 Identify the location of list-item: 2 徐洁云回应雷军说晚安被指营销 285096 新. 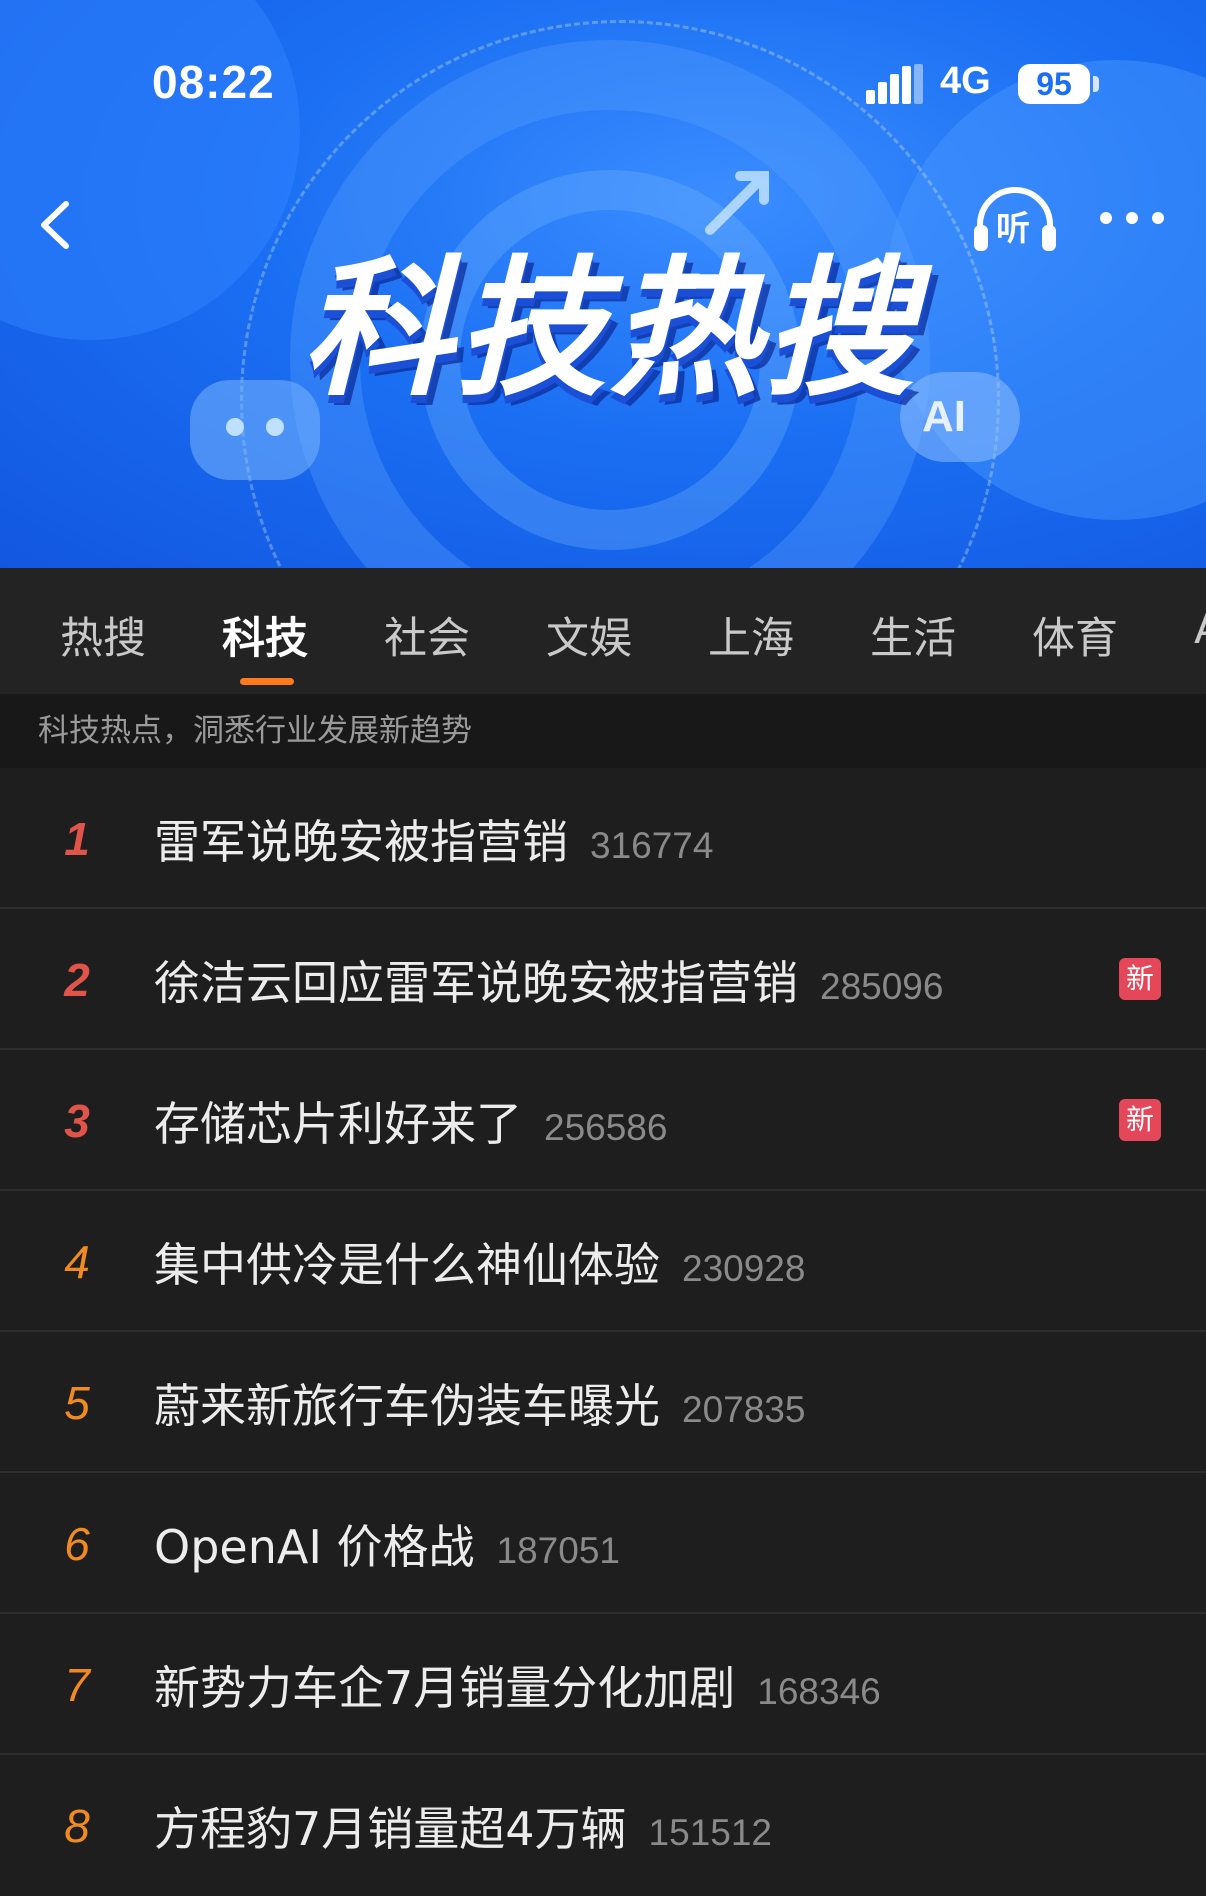
(603, 979).